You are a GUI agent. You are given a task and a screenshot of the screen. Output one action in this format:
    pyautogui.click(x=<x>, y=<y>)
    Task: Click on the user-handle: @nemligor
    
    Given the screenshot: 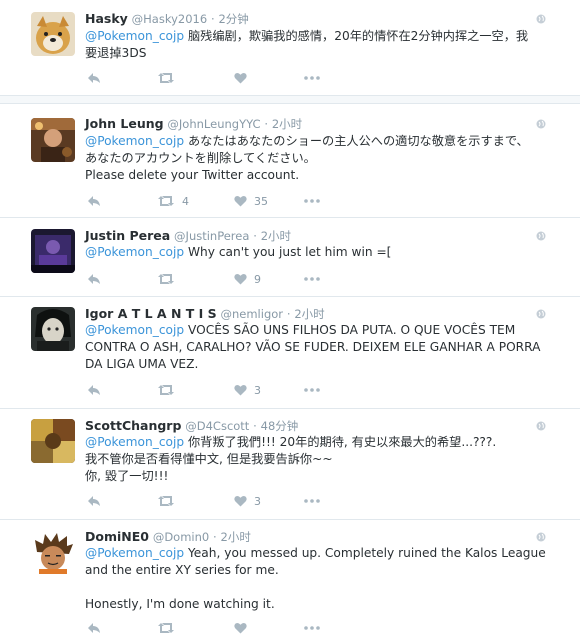 What is the action you would take?
    pyautogui.click(x=251, y=314)
    